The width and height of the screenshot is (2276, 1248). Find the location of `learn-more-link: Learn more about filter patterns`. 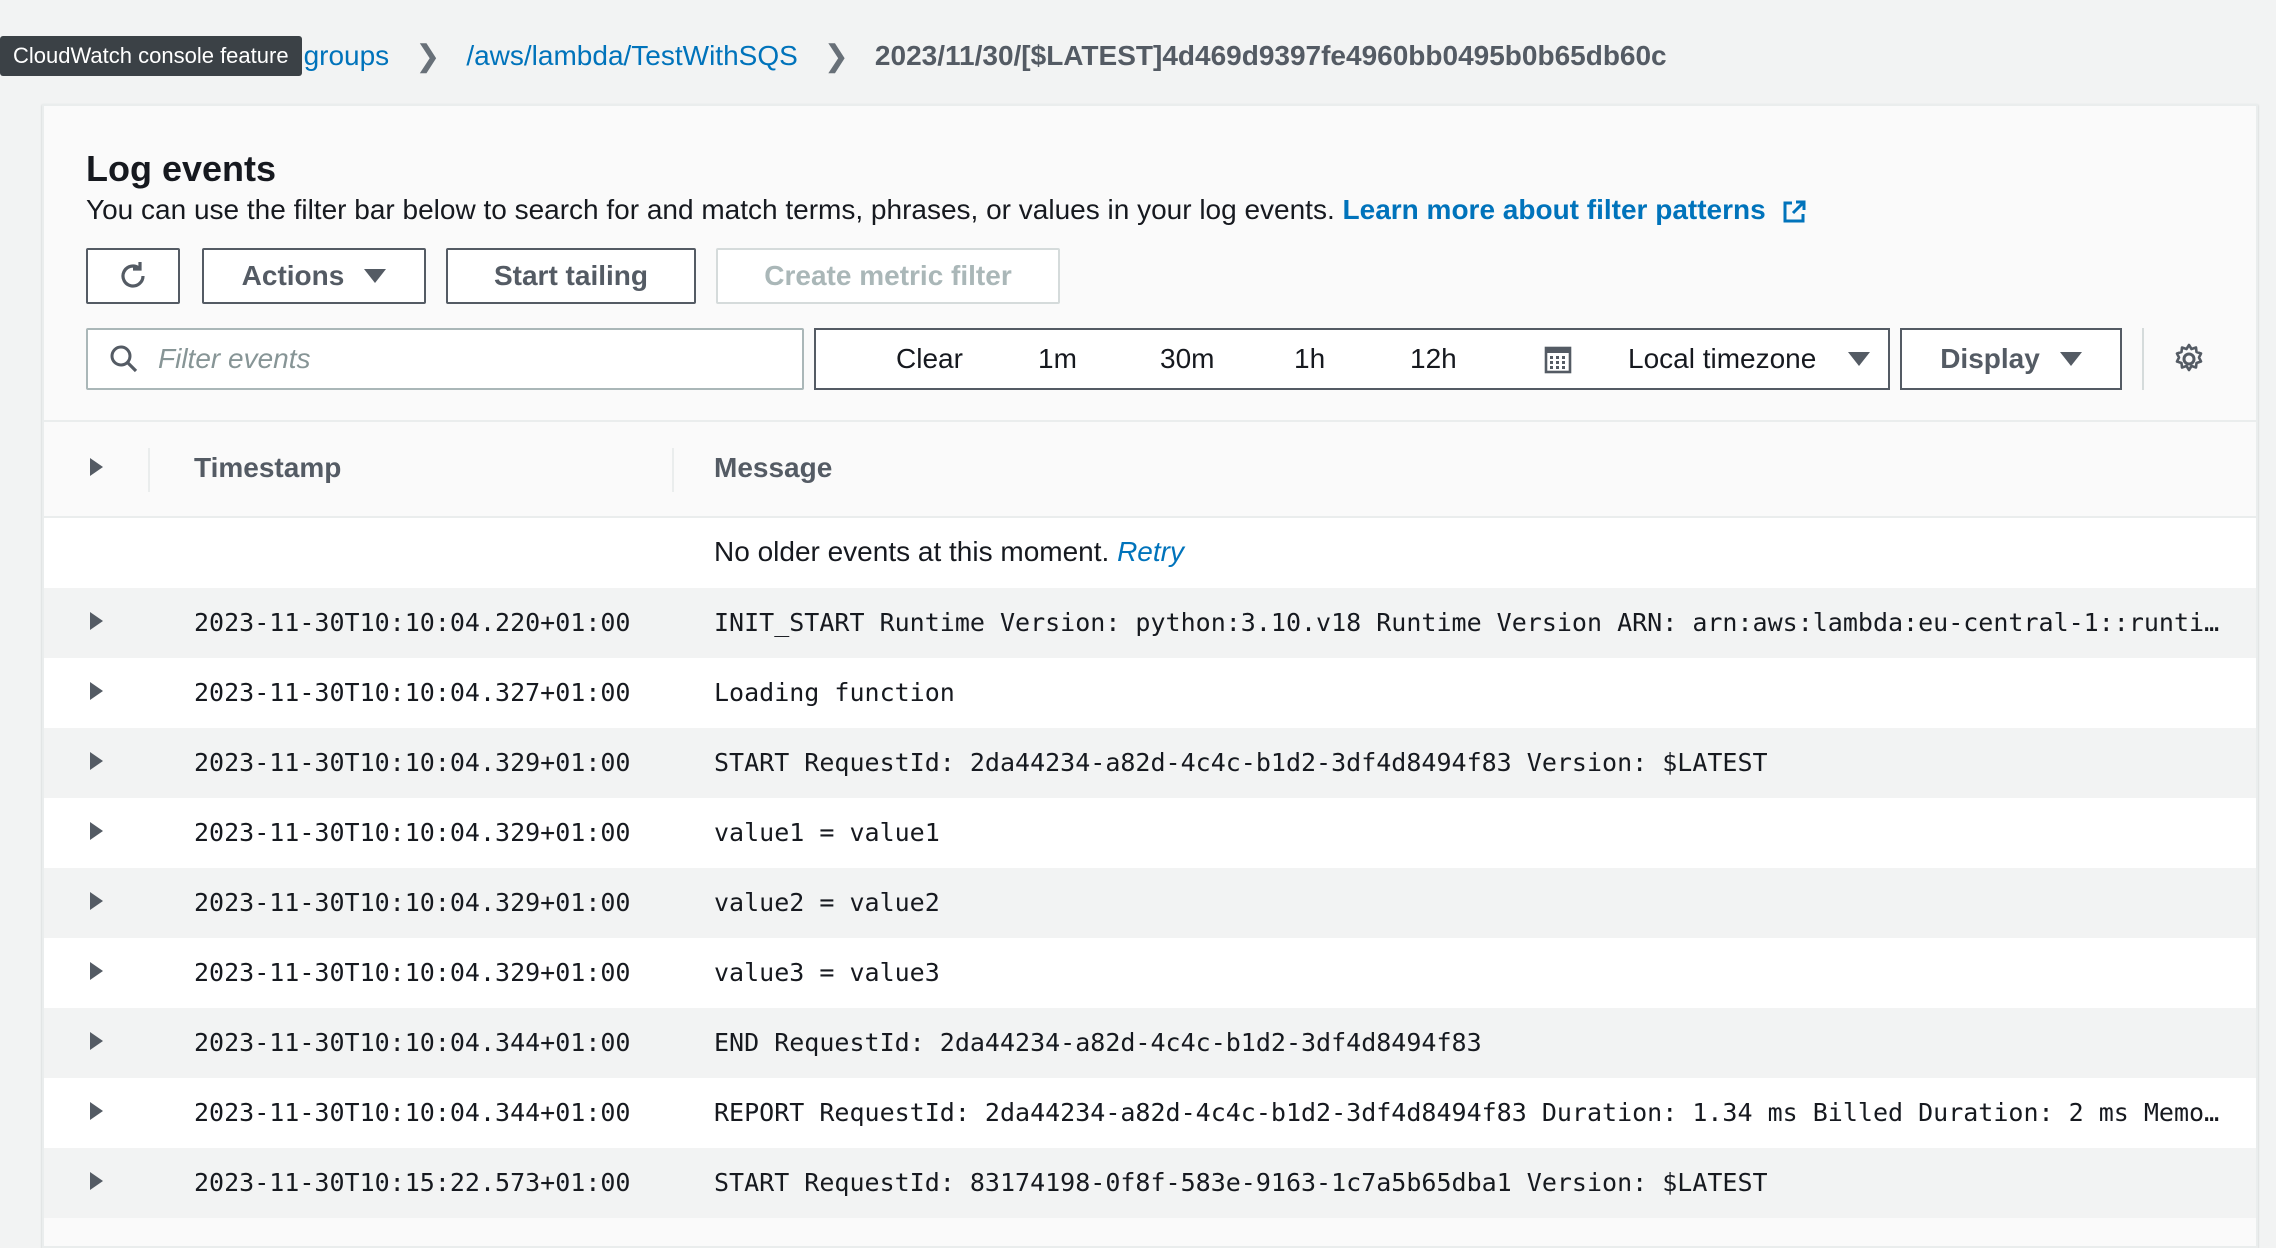

learn-more-link: Learn more about filter patterns is located at coordinates (1554, 209).